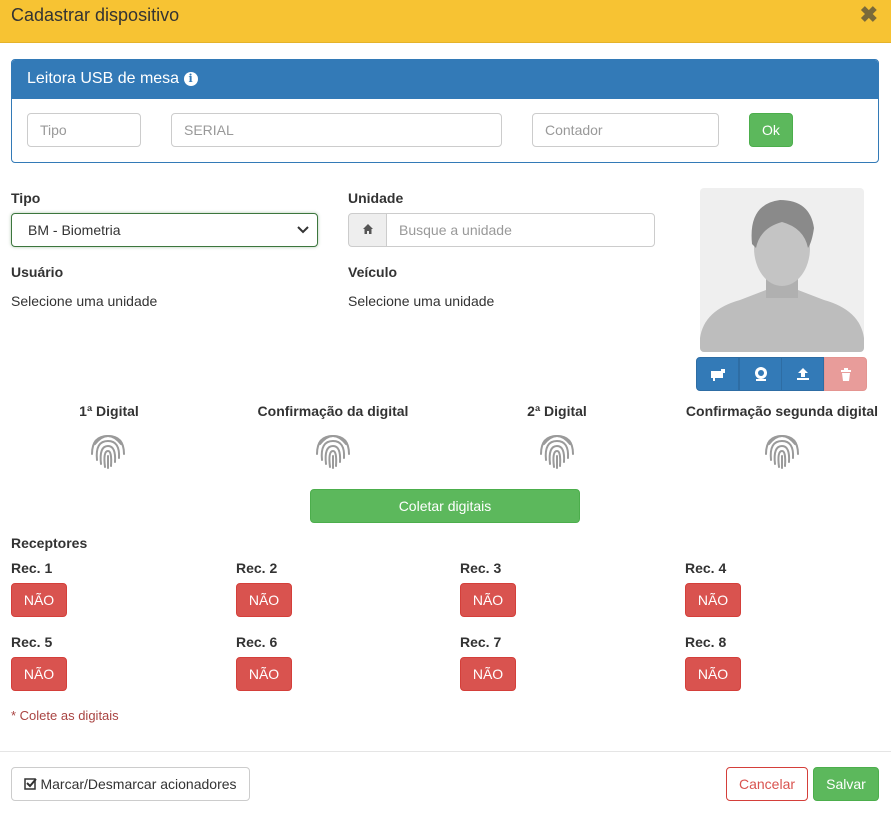 The image size is (891, 815). I want to click on collect-fingerprints-button: Coletar digitais, so click(445, 506).